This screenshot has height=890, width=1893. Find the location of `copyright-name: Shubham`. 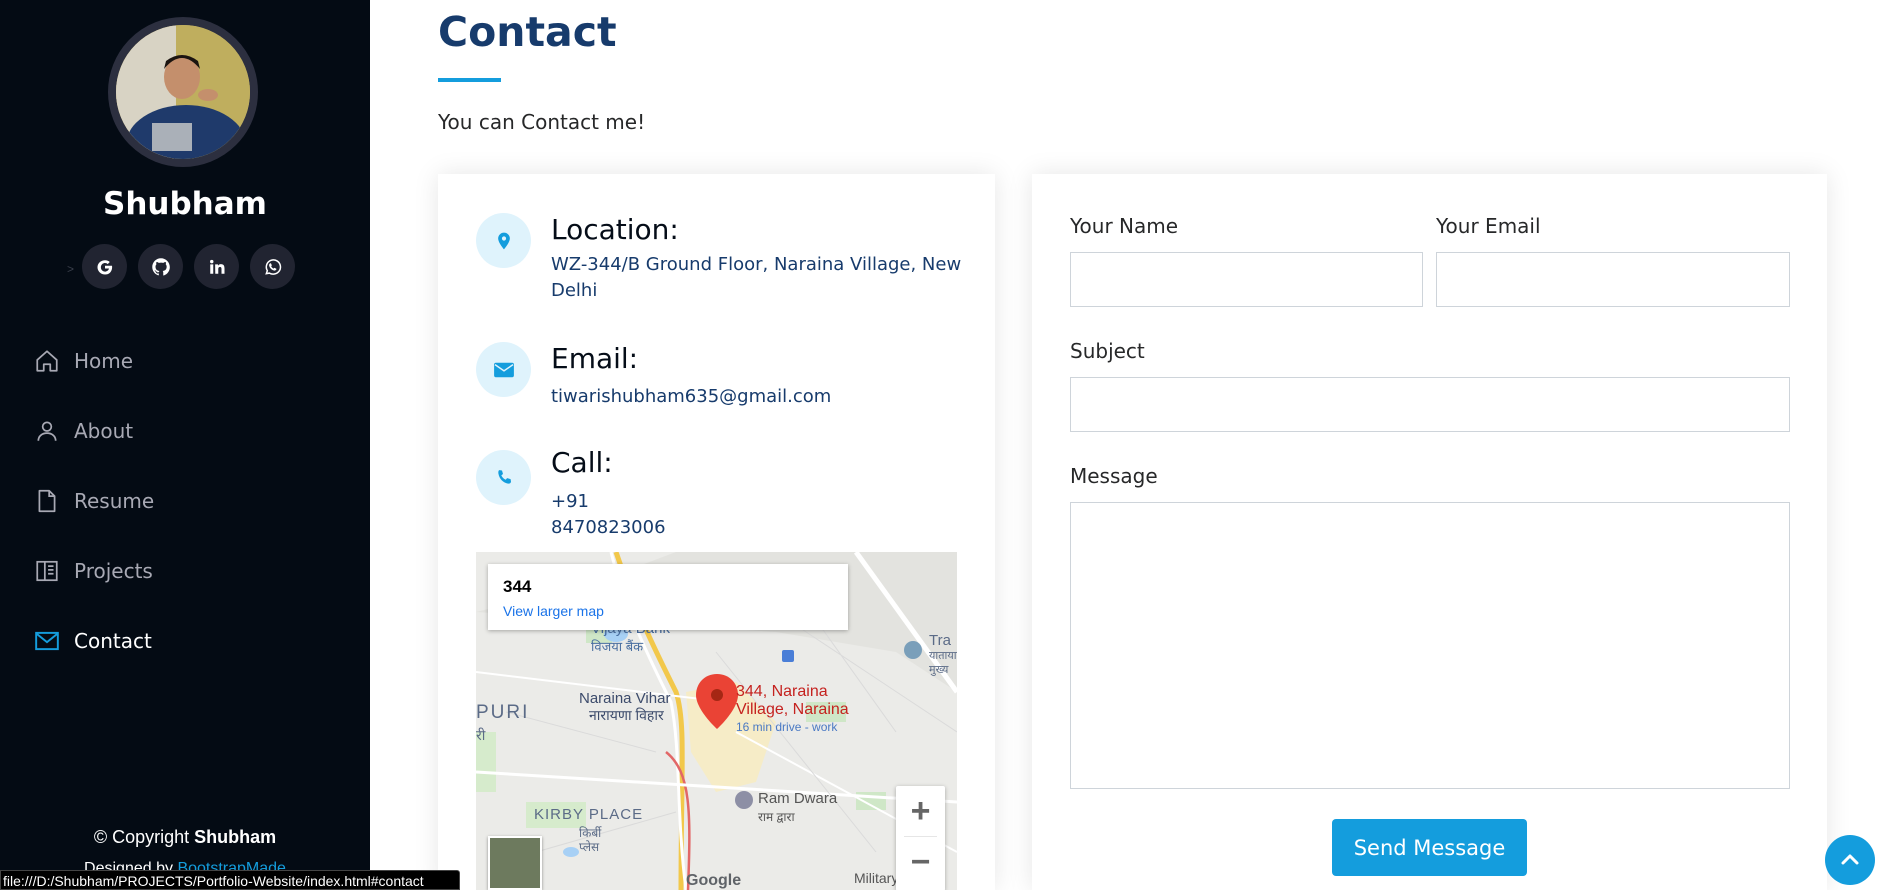

copyright-name: Shubham is located at coordinates (235, 837).